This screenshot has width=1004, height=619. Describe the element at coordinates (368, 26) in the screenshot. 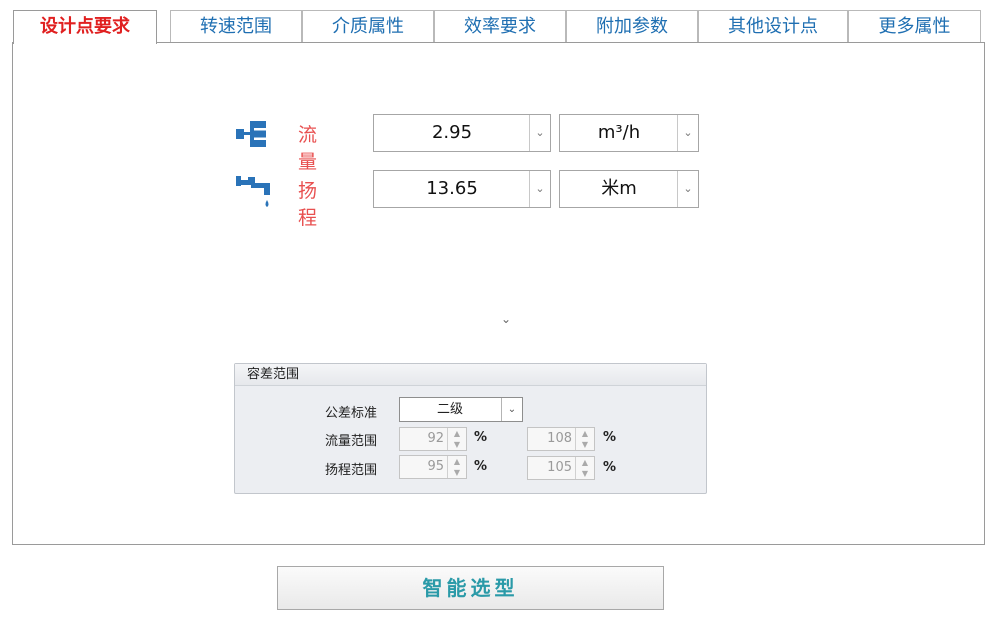

I see `tab-medium-properties: 介质属性` at that location.